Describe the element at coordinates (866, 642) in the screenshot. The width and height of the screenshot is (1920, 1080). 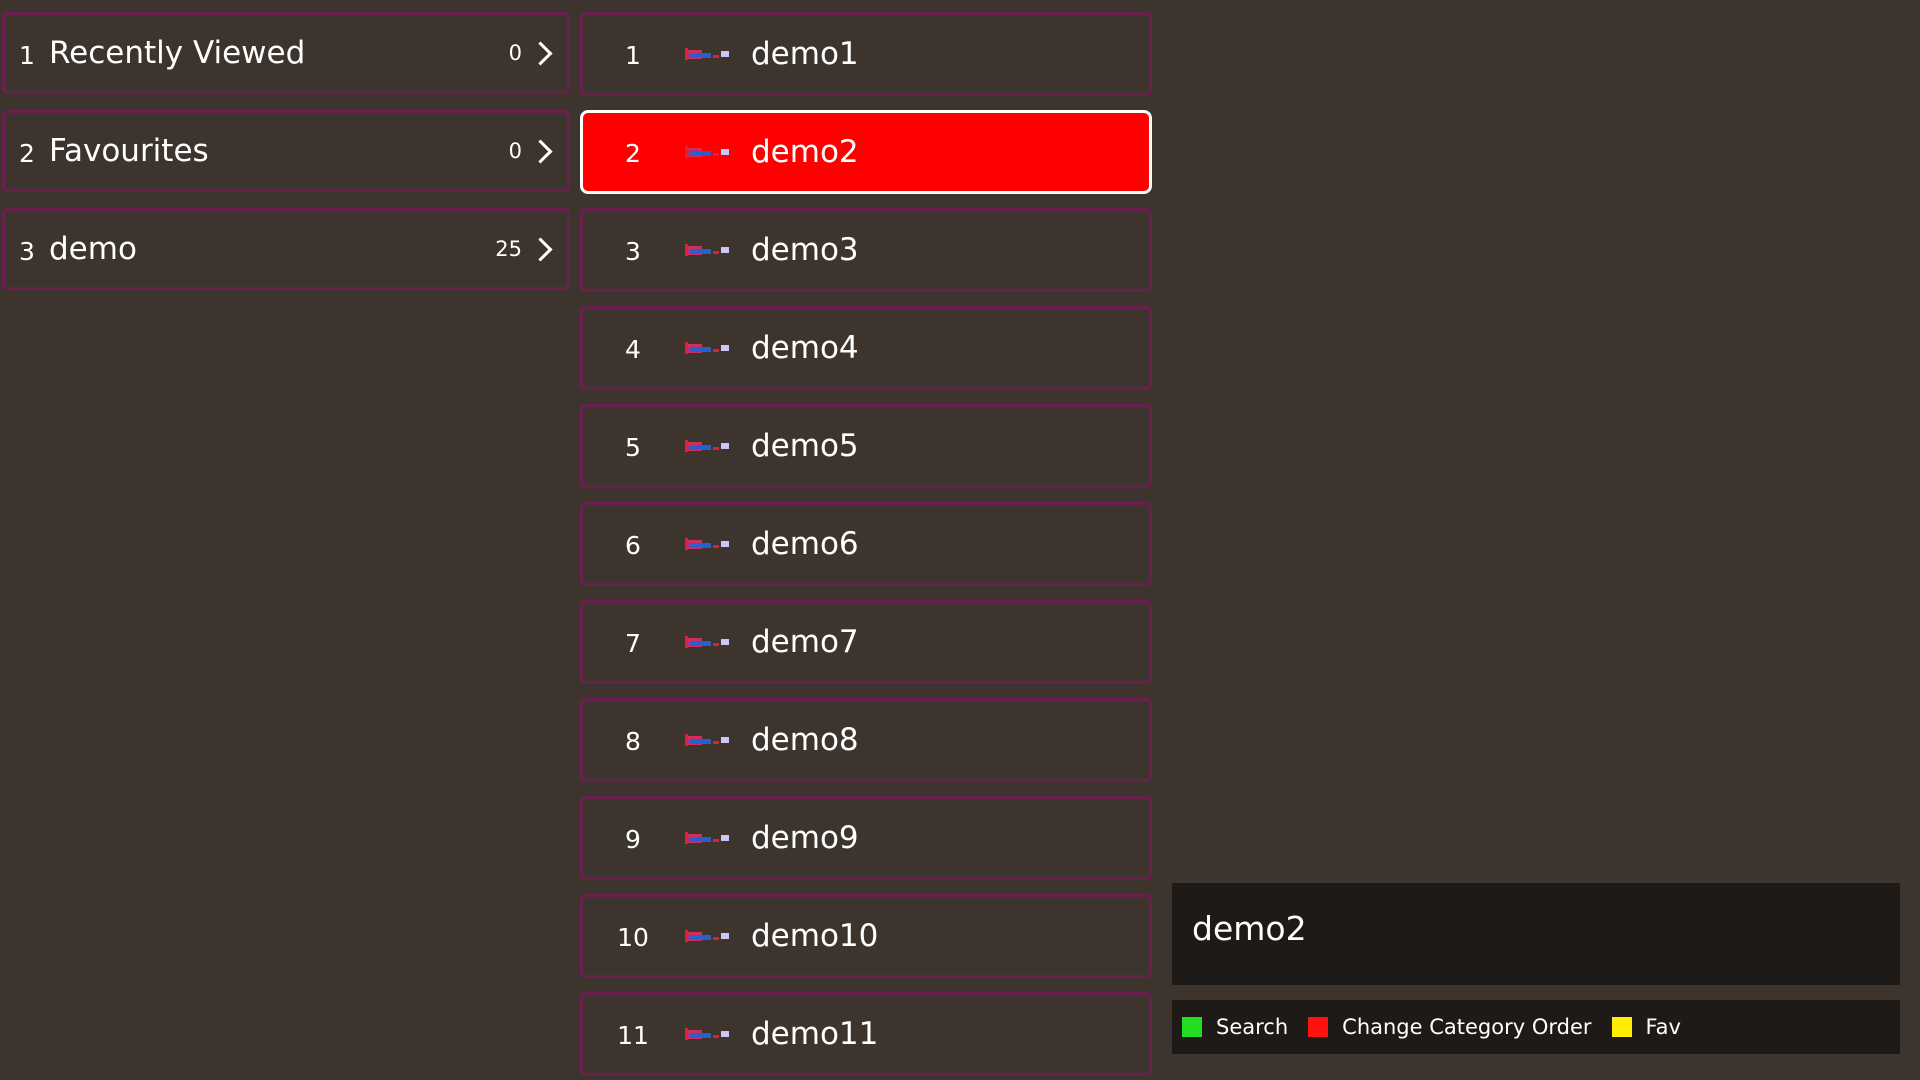
I see `channel-item: 7 demo7` at that location.